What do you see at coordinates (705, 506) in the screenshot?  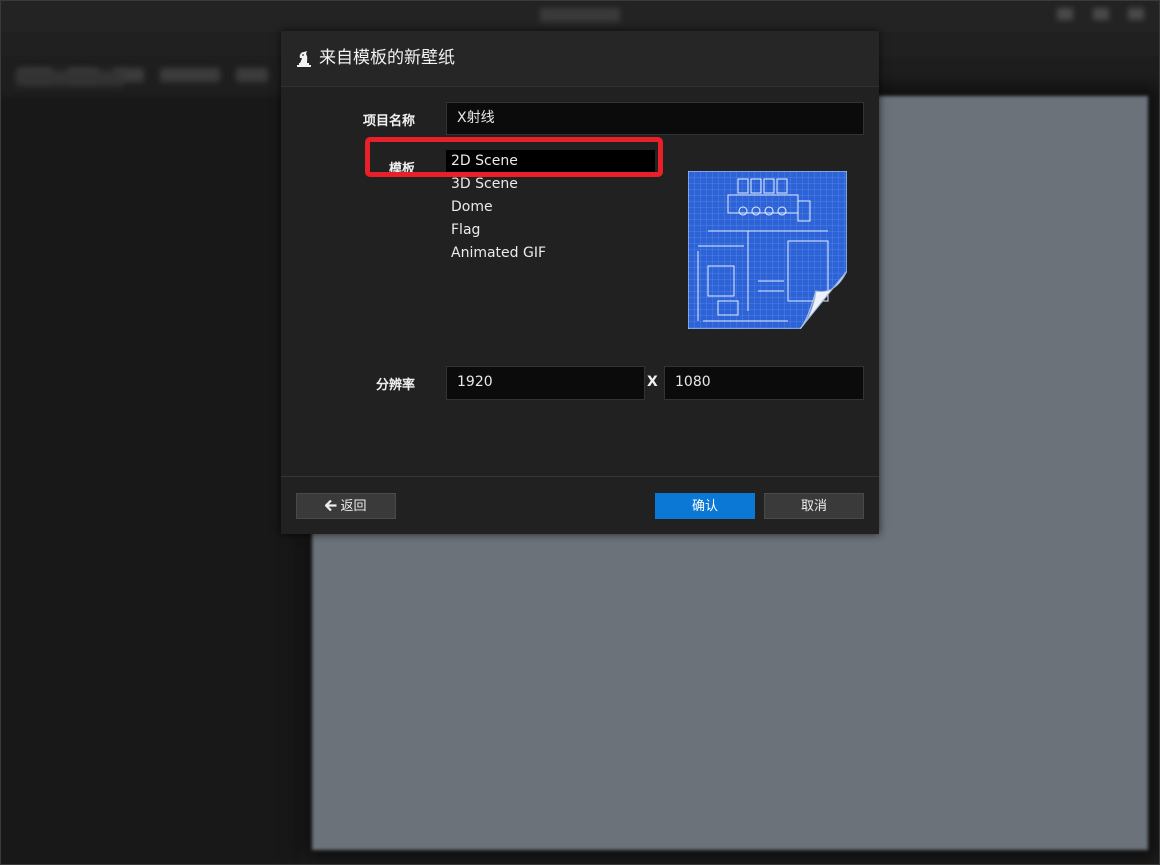 I see `confirm-button: 确认` at bounding box center [705, 506].